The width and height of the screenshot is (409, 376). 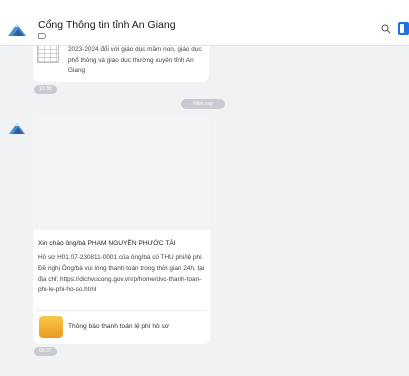 I want to click on channel-logo-icon, so click(x=17, y=30).